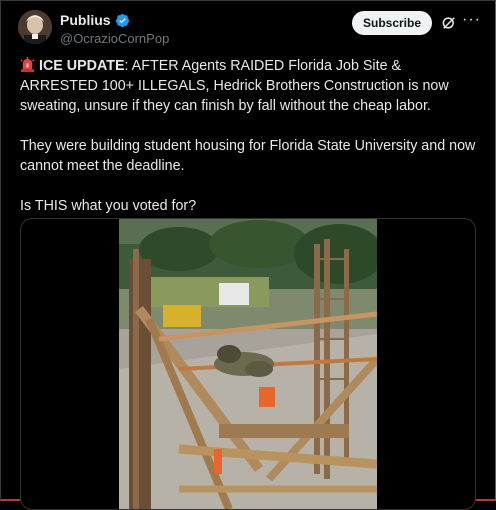  I want to click on author-handle: @OcrazioCornPop, so click(114, 38).